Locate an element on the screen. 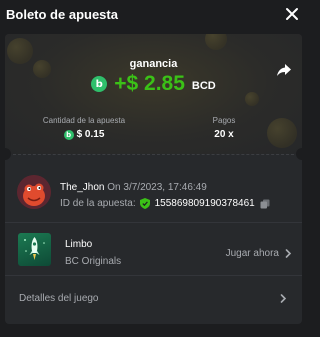 This screenshot has width=320, height=337. play-now-button: Jugar ahora is located at coordinates (259, 253).